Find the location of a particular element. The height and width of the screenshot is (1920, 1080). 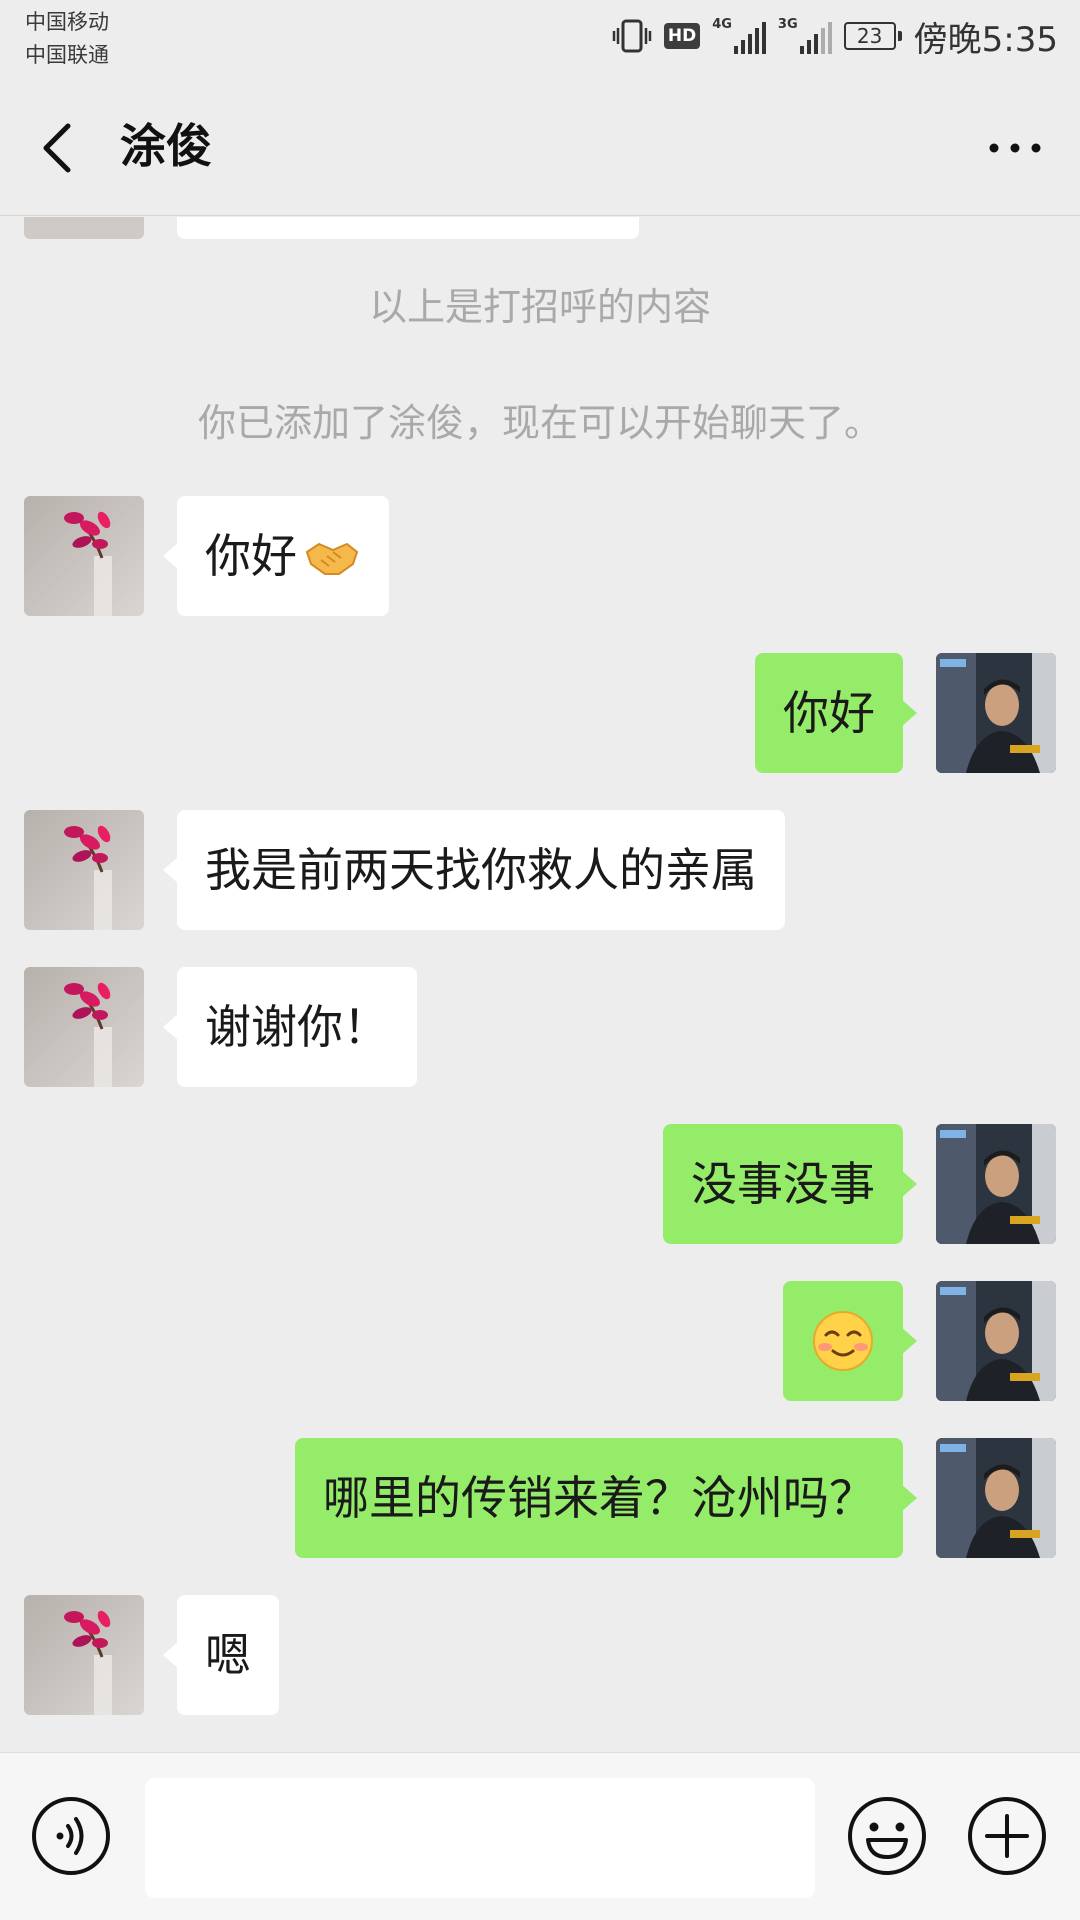

status-bar: 中国移动 中国联通 HD 4G 3G 23 傍晚5:35 is located at coordinates (540, 41).